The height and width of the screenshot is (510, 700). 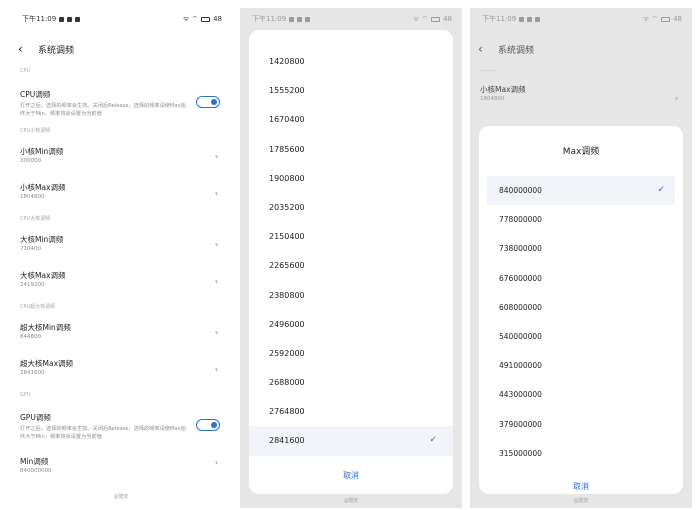 What do you see at coordinates (287, 441) in the screenshot?
I see `option-label: 2841600` at bounding box center [287, 441].